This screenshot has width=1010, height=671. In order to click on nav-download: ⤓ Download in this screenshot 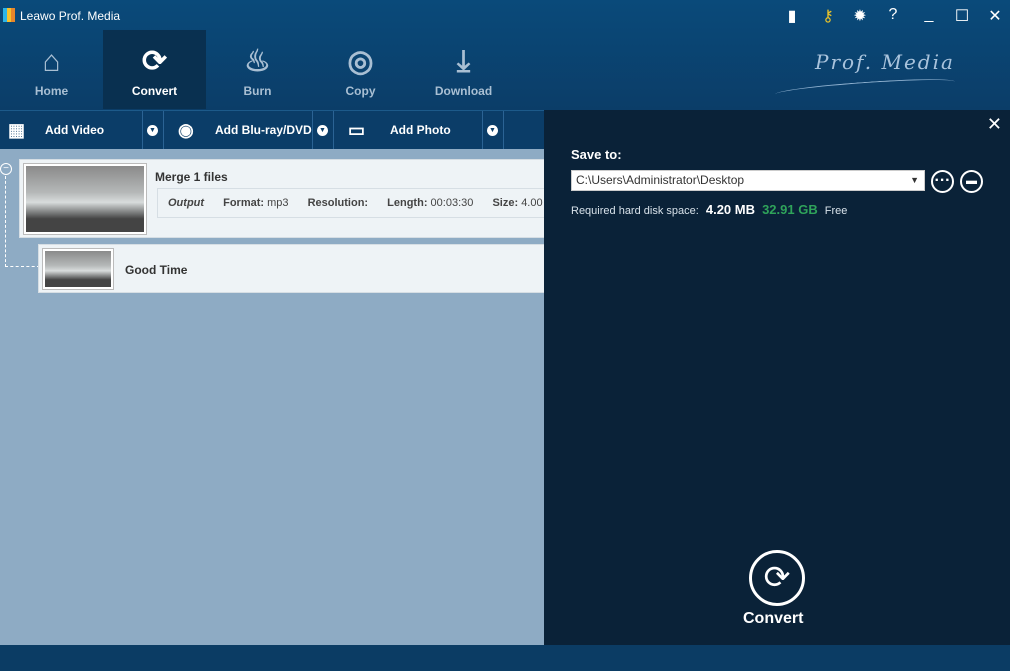, I will do `click(463, 69)`.